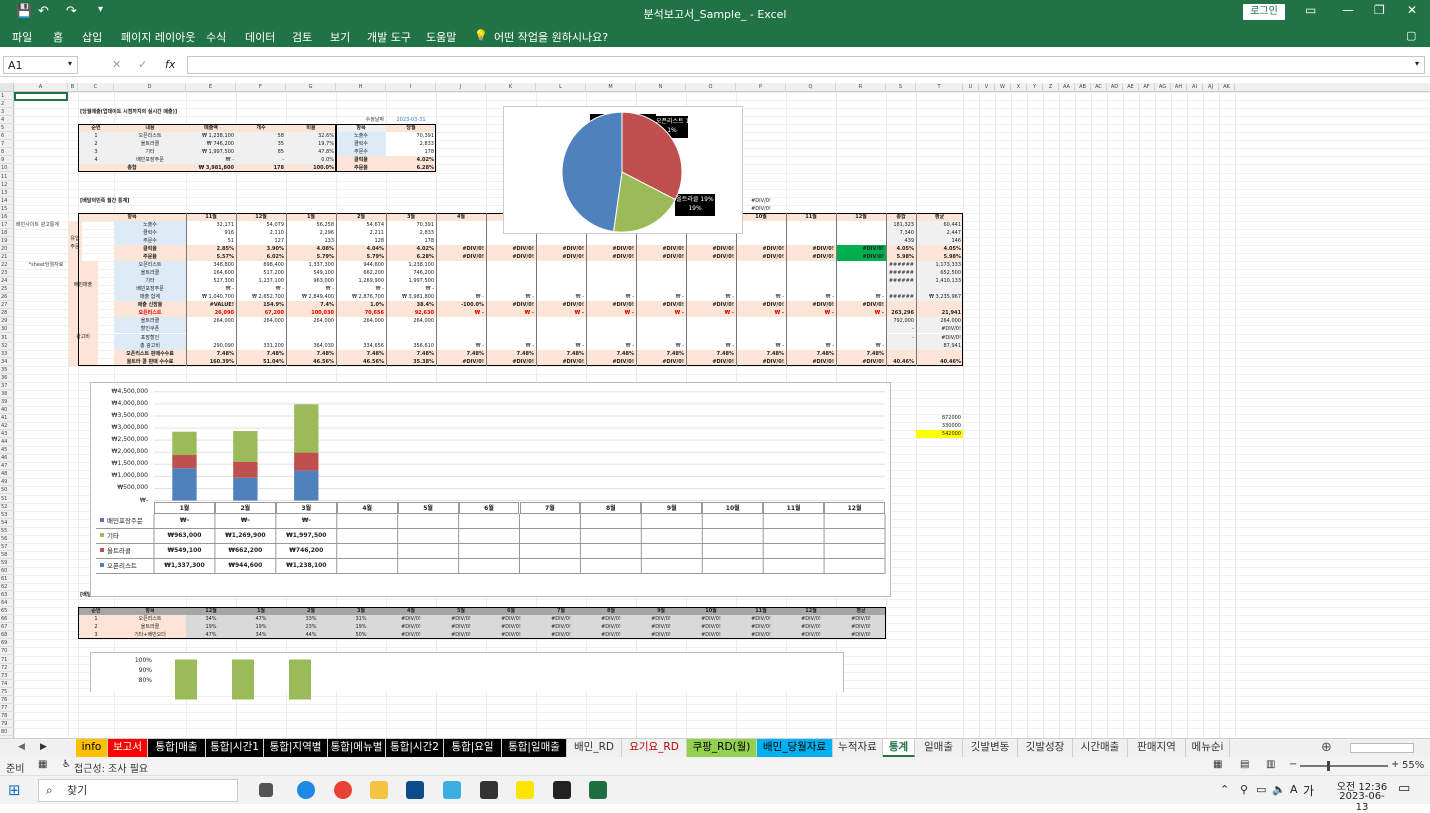 Image resolution: width=1430 pixels, height=813 pixels. Describe the element at coordinates (562, 790) in the screenshot. I see `app-dark-icon` at that location.